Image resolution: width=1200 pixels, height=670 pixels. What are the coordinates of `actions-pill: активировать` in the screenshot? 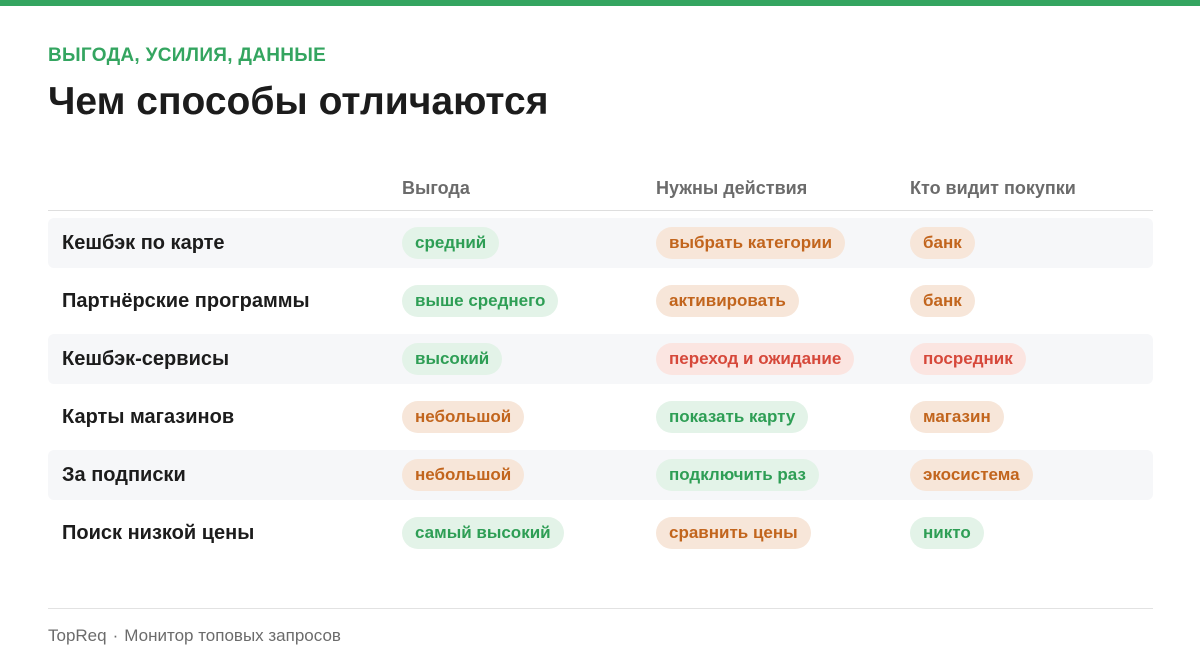 It's located at (727, 301).